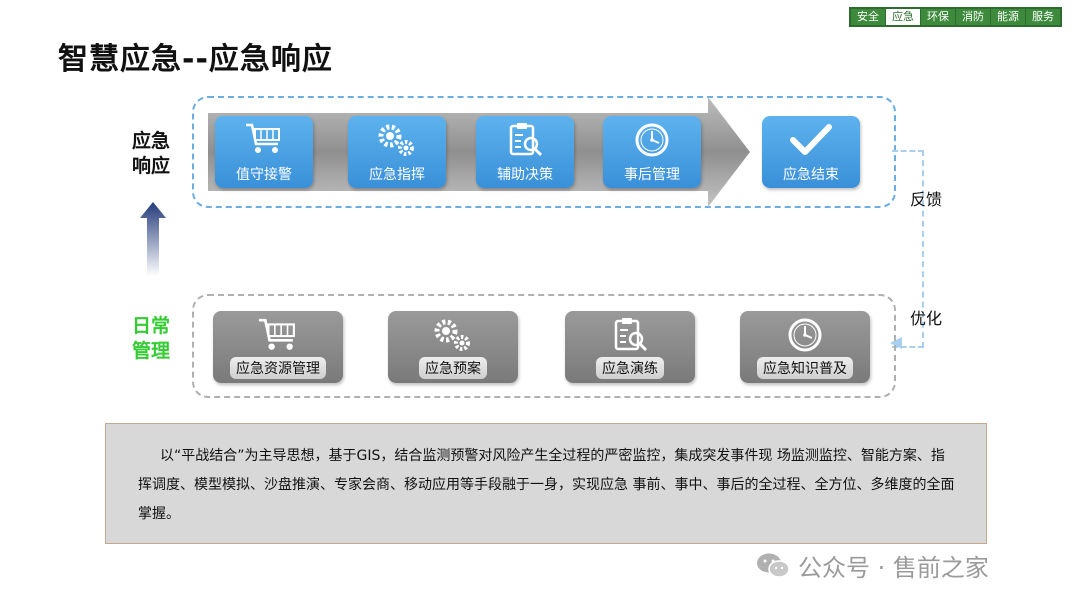 Image resolution: width=1080 pixels, height=608 pixels. Describe the element at coordinates (893, 568) in the screenshot. I see `watermark-text: 公众号 · 售前之家` at that location.